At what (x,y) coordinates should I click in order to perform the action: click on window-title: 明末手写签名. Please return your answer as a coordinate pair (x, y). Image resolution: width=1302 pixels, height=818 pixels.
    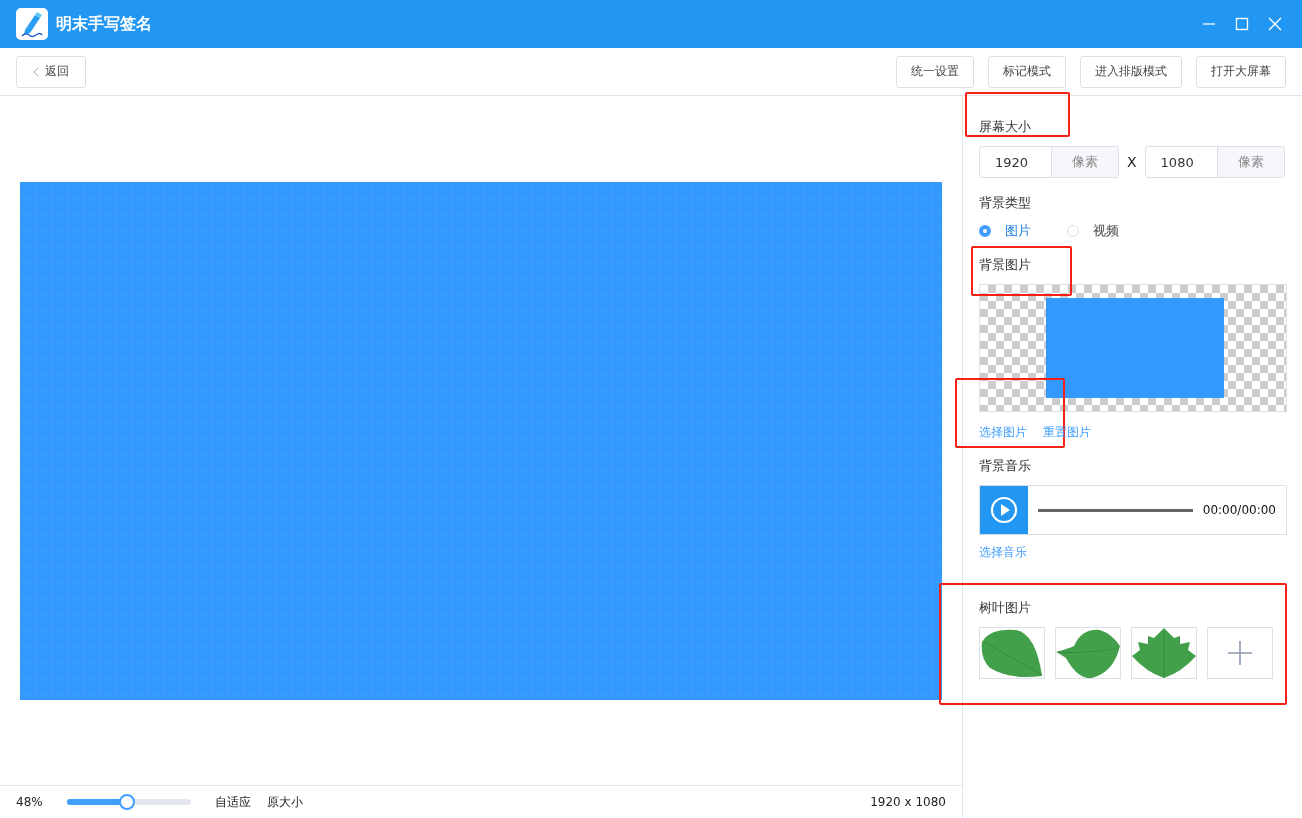
    Looking at the image, I should click on (104, 24).